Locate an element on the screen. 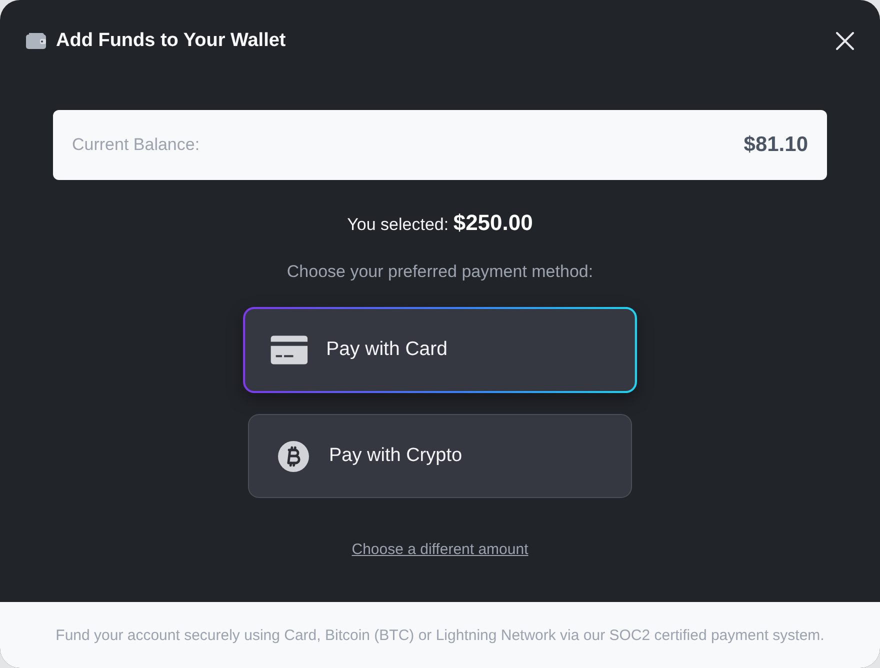 The width and height of the screenshot is (880, 668). credit-card-icon is located at coordinates (289, 350).